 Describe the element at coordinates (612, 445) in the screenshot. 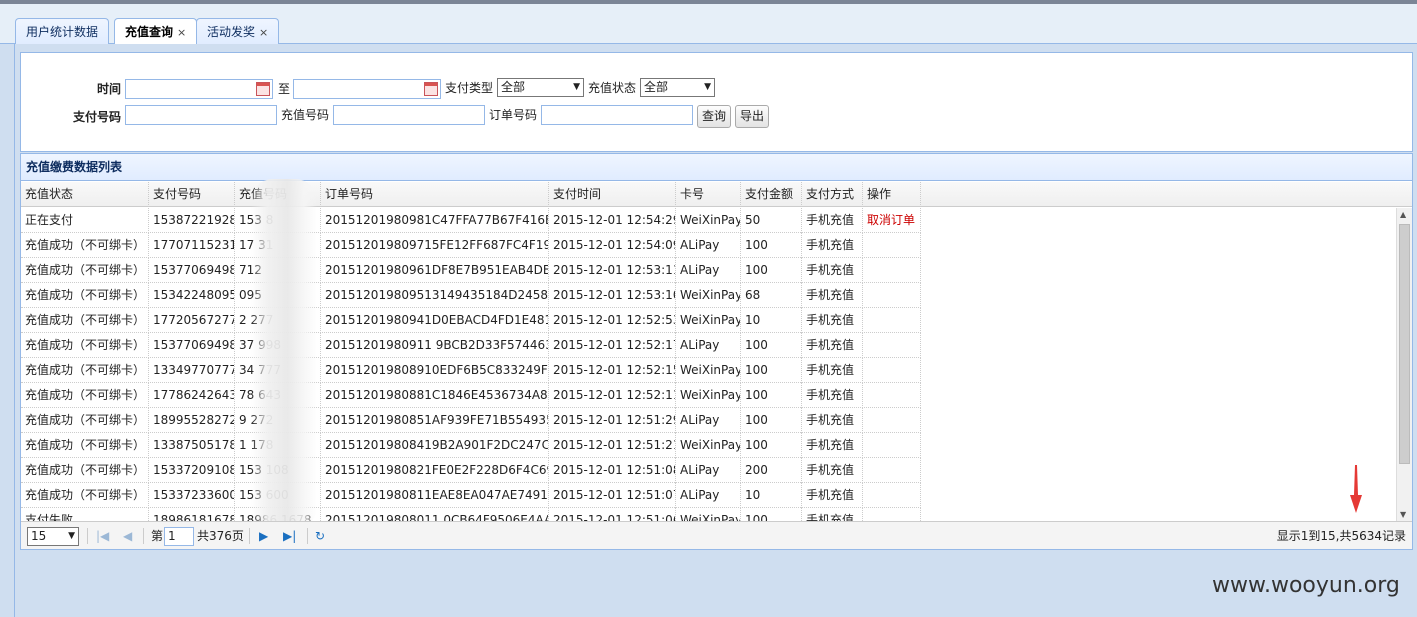

I see `table-cell: 2015-12-01 12:51:21` at that location.